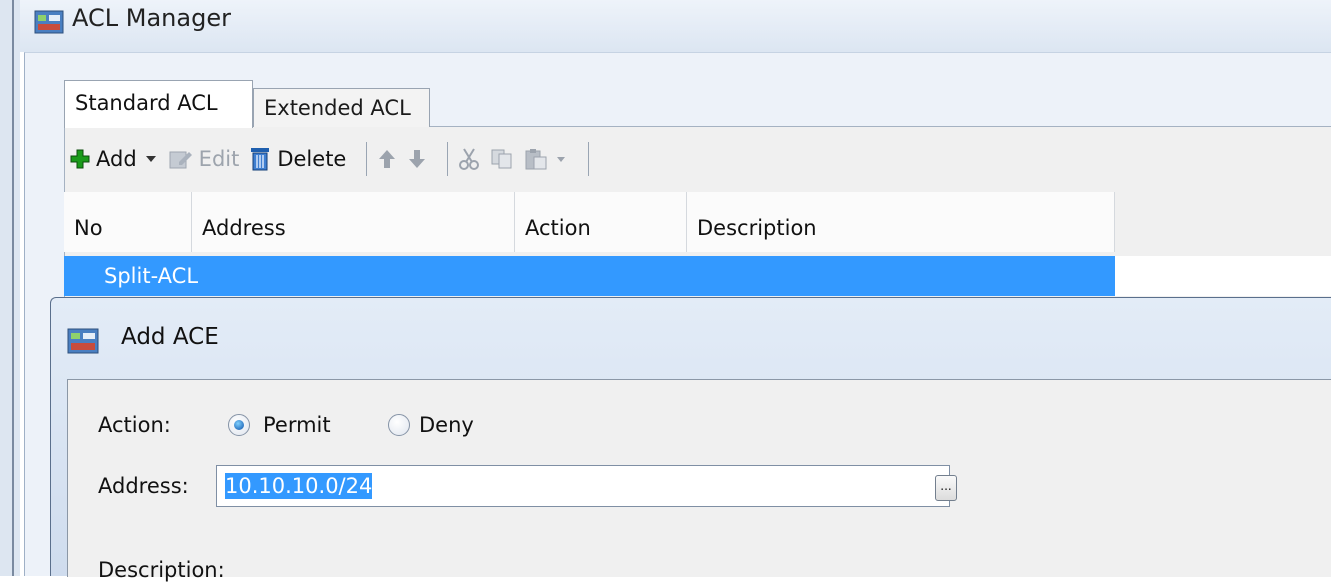  I want to click on table-header: No Address Action Description, so click(589, 222).